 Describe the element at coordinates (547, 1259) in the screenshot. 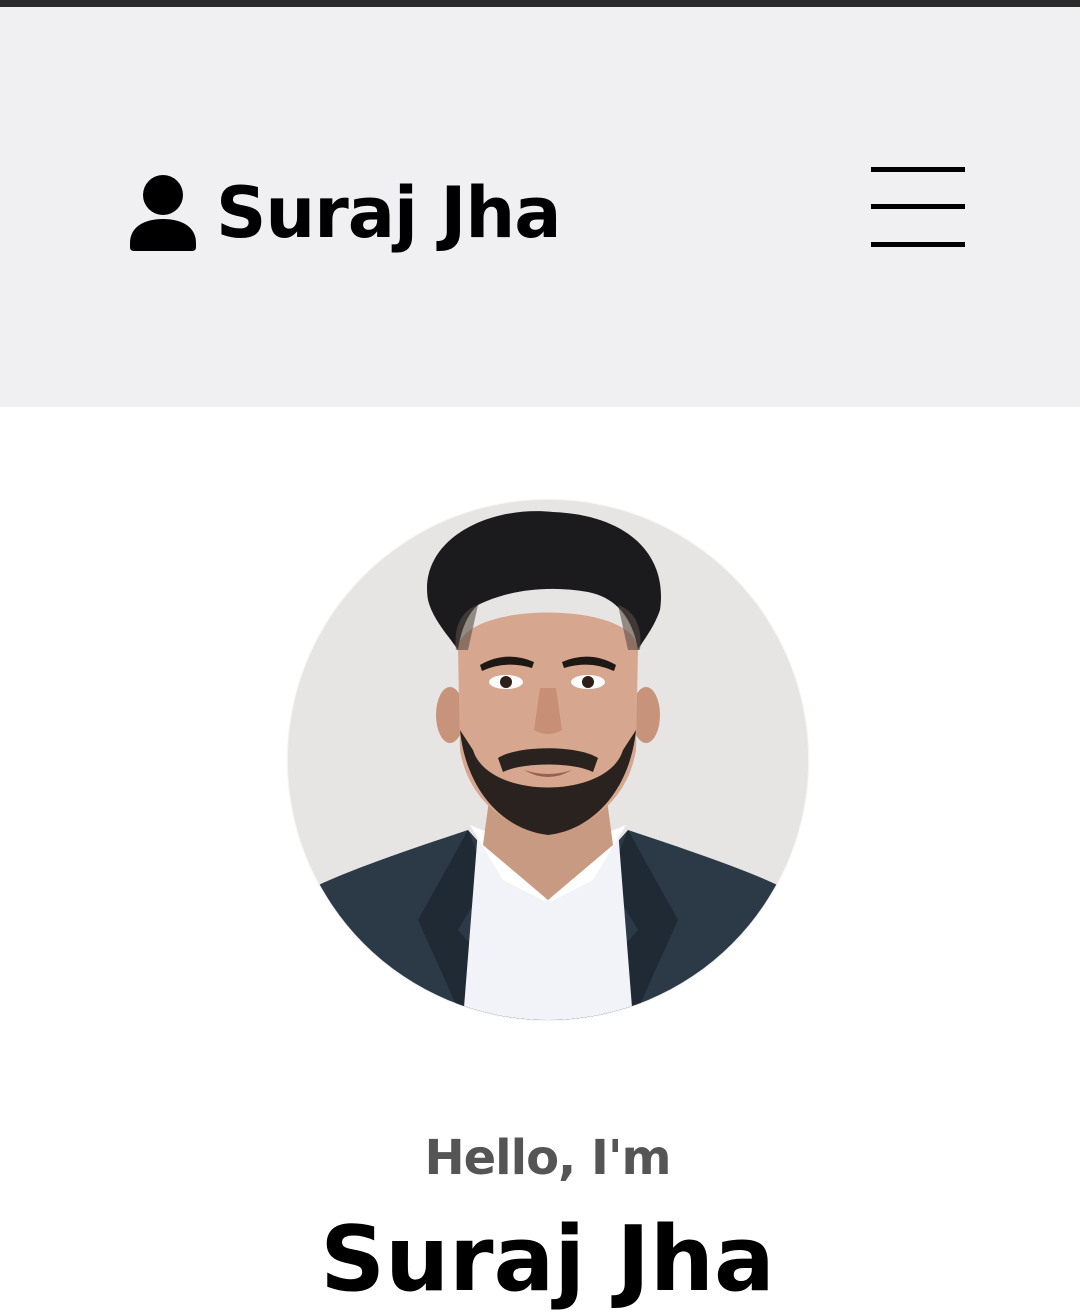

I see `hero-name: Suraj Jha` at that location.